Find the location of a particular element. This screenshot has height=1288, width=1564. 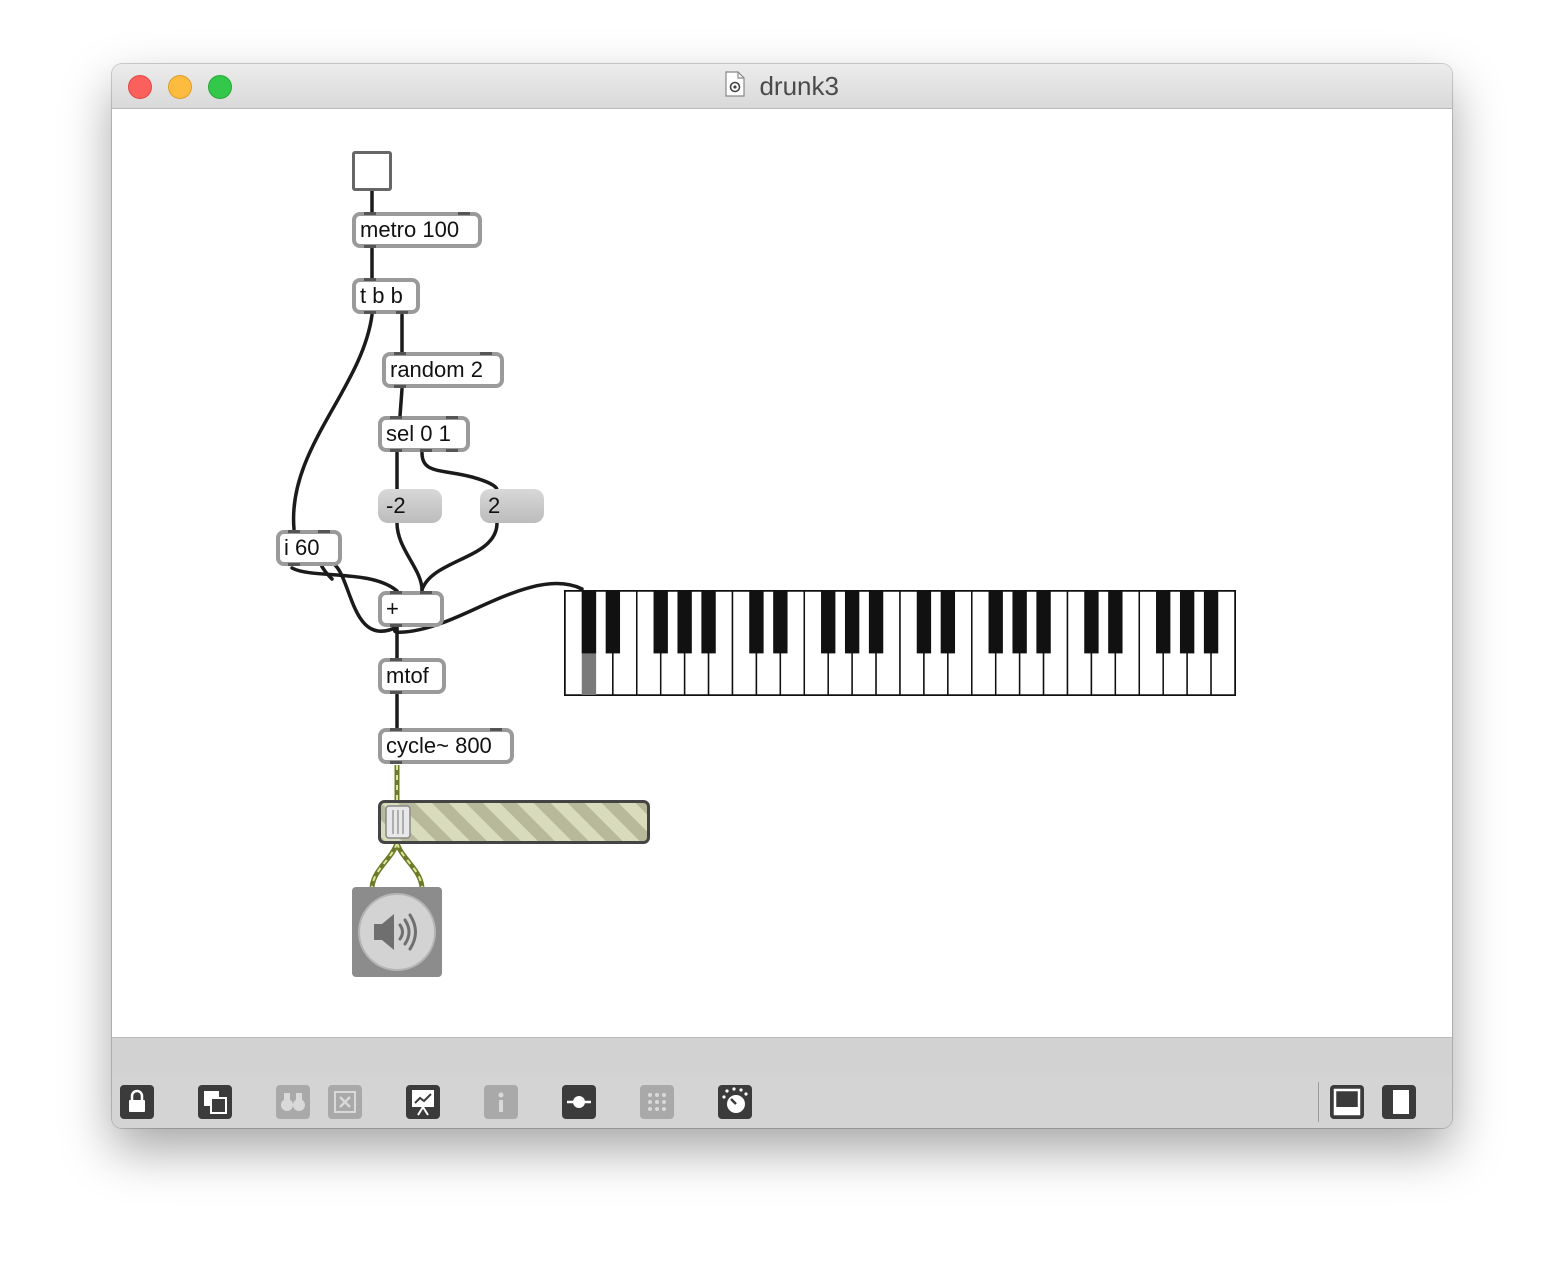

cord-random-sel is located at coordinates (401, 402).